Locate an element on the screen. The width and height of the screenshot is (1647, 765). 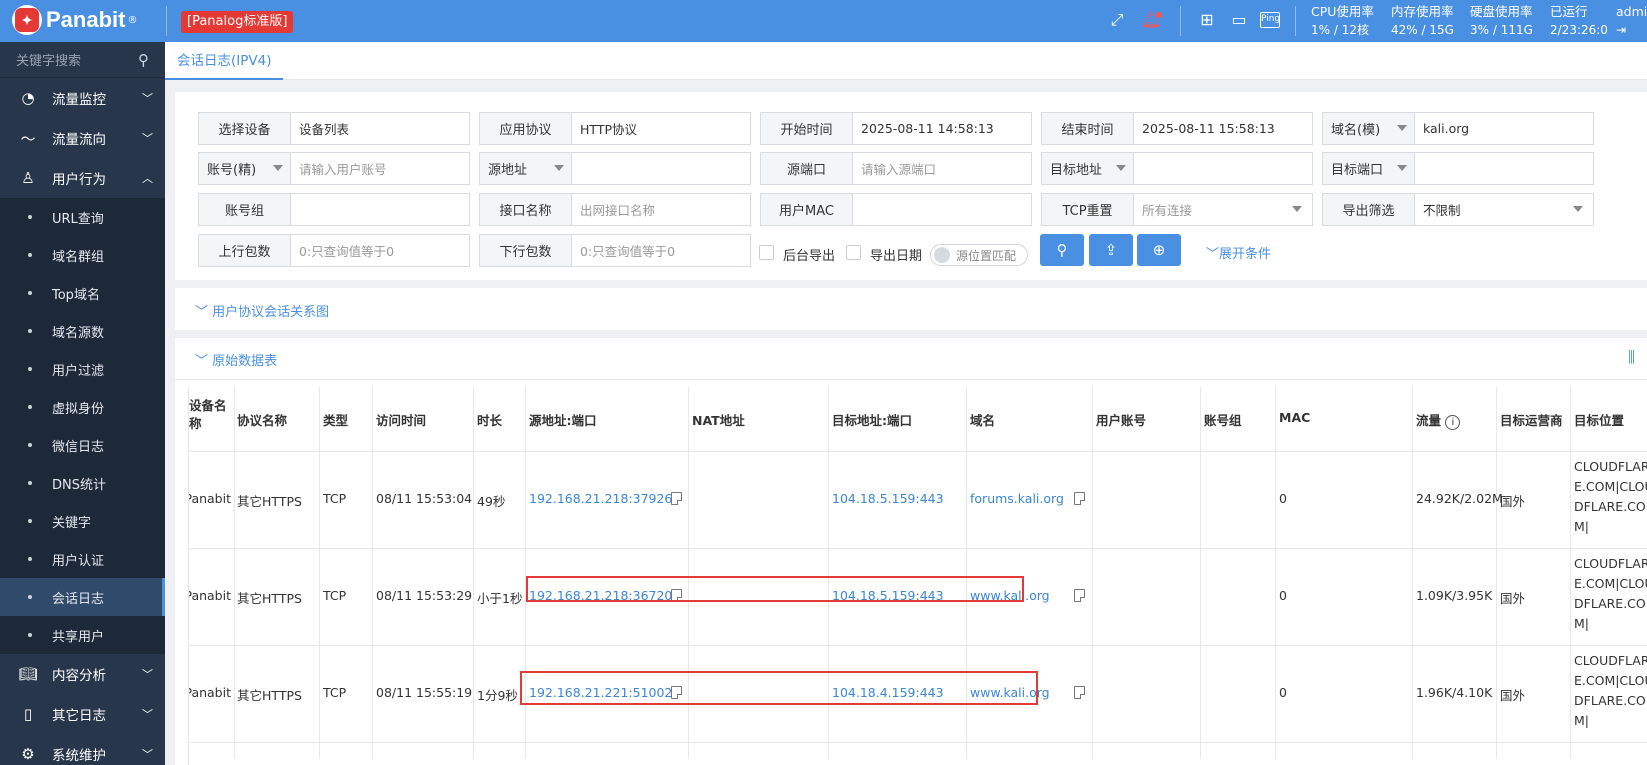
sidebar-item-user-filter: 用户过滤 is located at coordinates (82, 369).